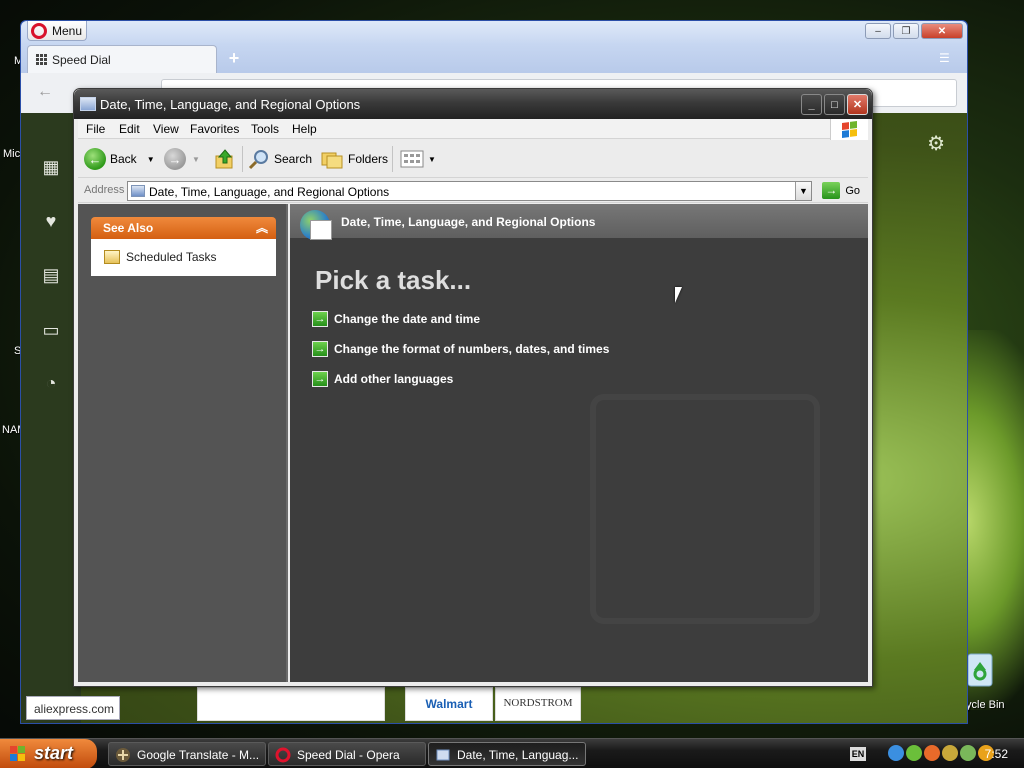  Describe the element at coordinates (81, 60) in the screenshot. I see `tab-label: Speed Dial` at that location.